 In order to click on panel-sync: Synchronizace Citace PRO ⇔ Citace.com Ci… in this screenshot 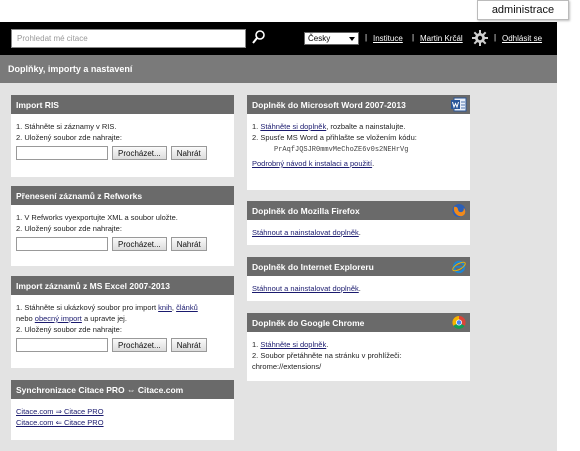, I will do `click(122, 410)`.